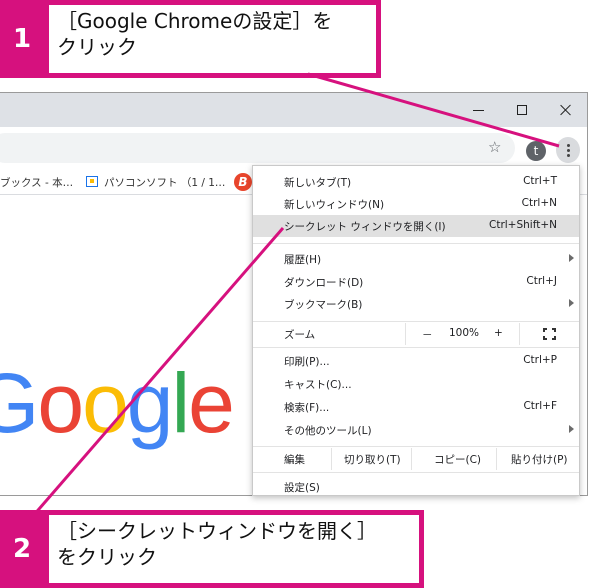 The width and height of the screenshot is (600, 588). I want to click on menu-item-label: 設定(S), so click(302, 488).